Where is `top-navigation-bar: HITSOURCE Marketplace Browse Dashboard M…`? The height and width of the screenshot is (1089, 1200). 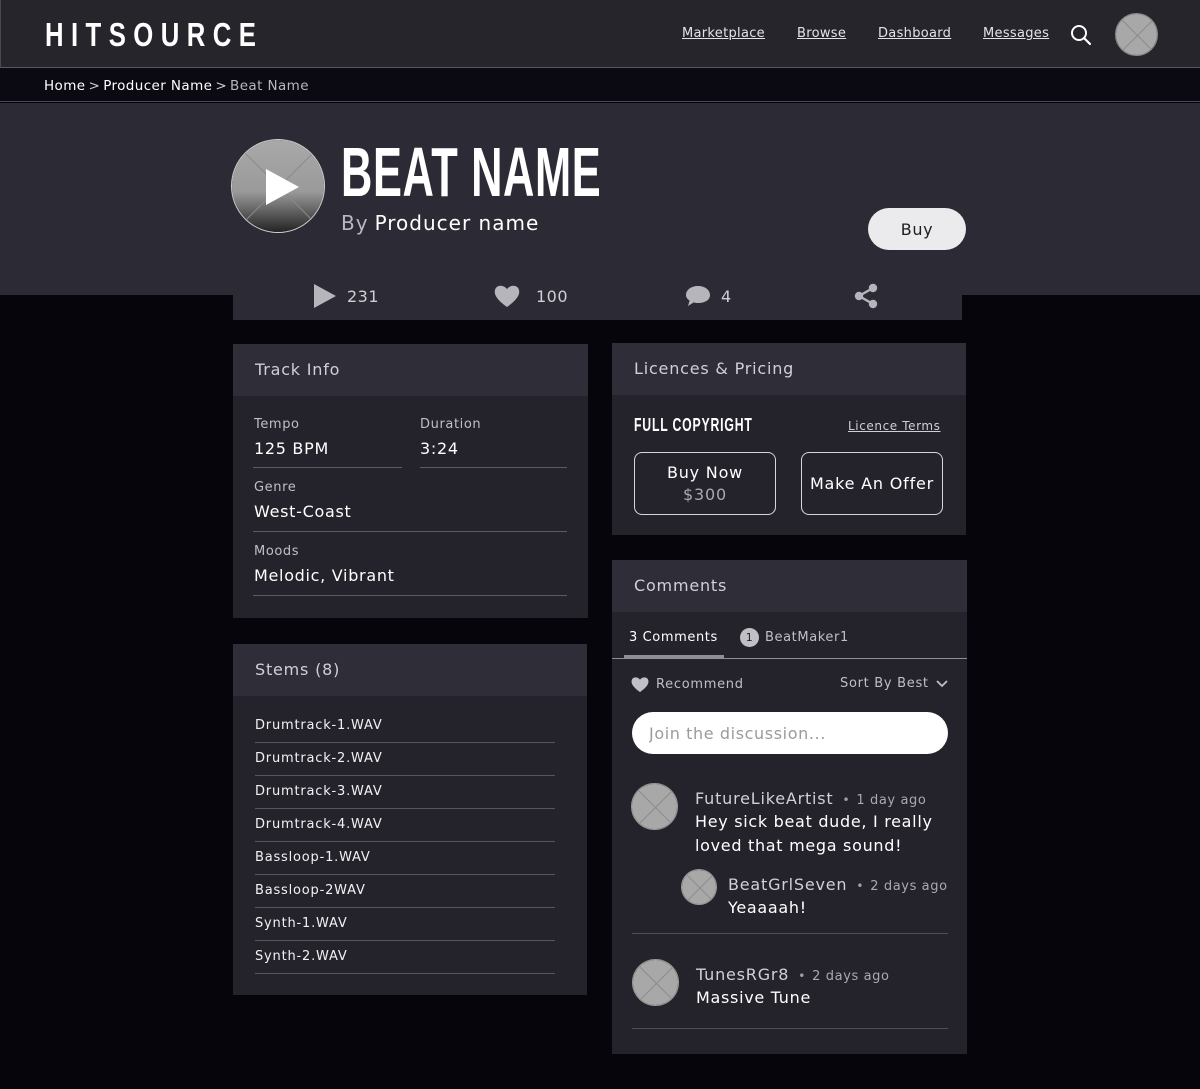
top-navigation-bar: HITSOURCE Marketplace Browse Dashboard M… is located at coordinates (600, 34).